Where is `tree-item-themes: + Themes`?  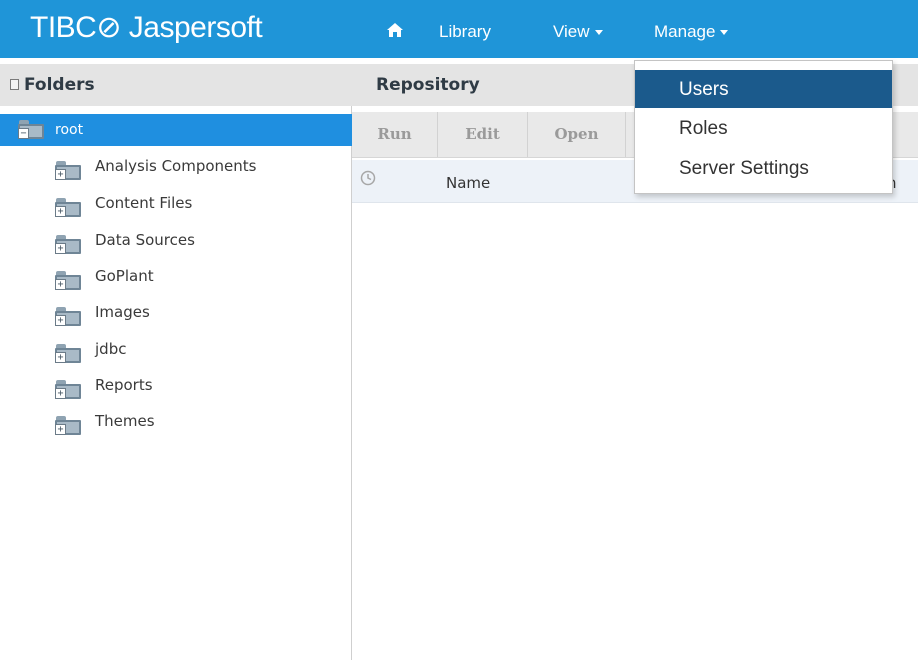
tree-item-themes: + Themes is located at coordinates (176, 423).